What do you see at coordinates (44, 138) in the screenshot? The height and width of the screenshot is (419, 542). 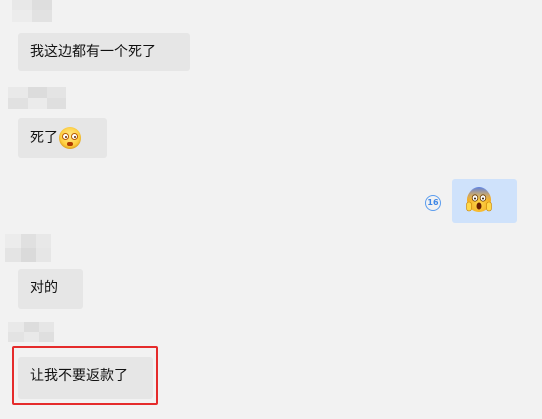 I see `message-text: 死了` at bounding box center [44, 138].